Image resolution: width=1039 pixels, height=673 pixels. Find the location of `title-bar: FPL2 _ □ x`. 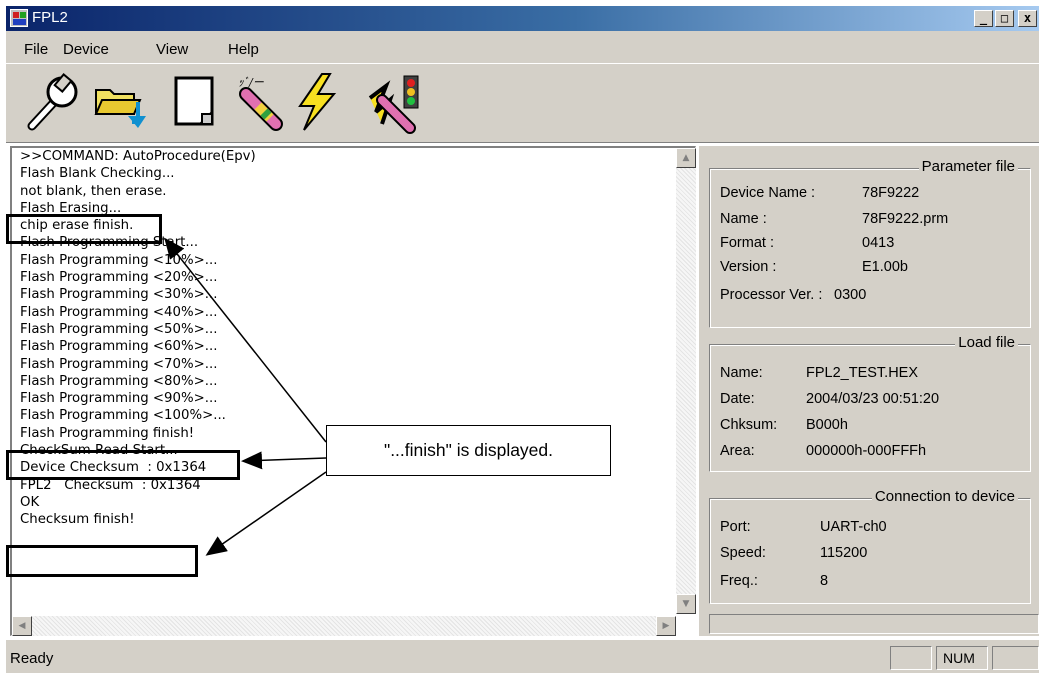

title-bar: FPL2 _ □ x is located at coordinates (522, 18).